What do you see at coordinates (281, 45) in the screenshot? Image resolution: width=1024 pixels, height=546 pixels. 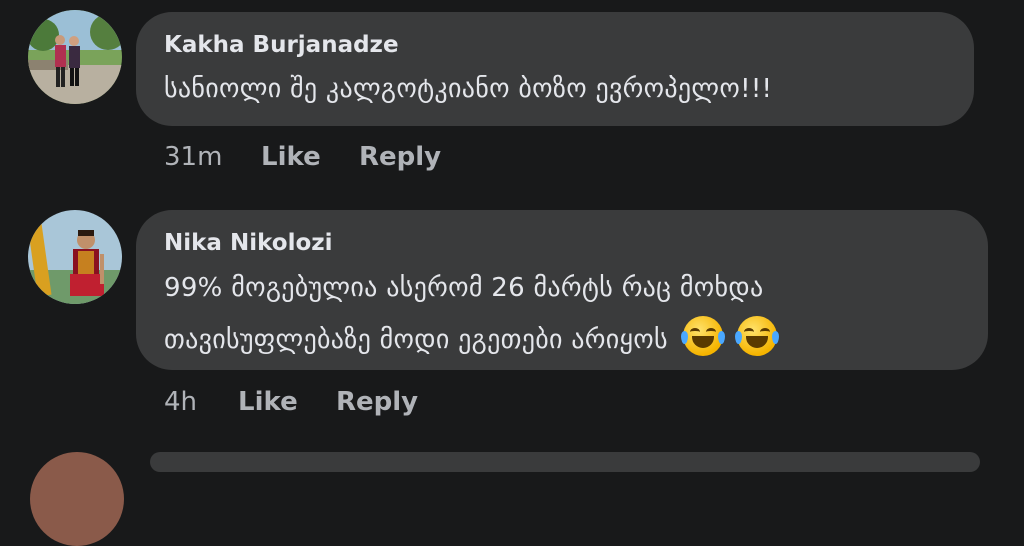 I see `comment-author: Kakha Burjanadze` at bounding box center [281, 45].